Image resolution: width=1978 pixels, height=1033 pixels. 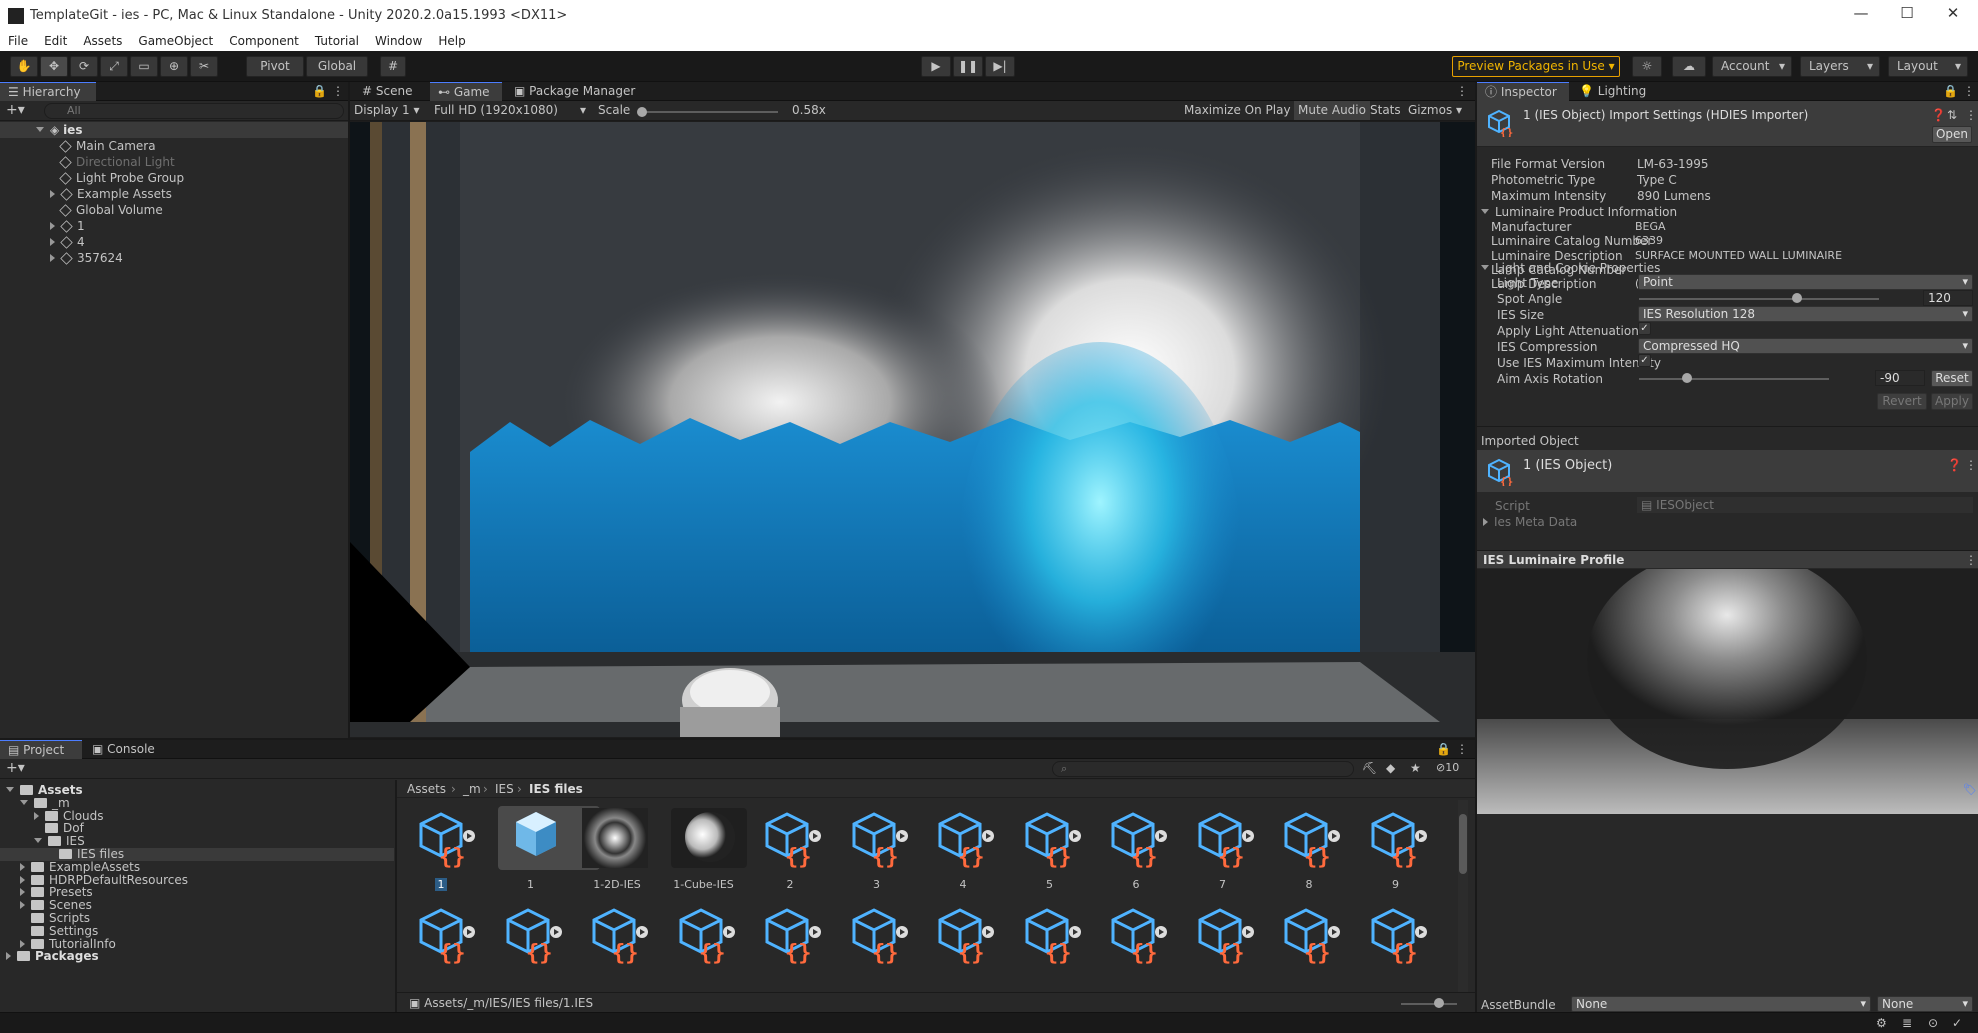 I want to click on icon-size-knob, so click(x=1439, y=1003).